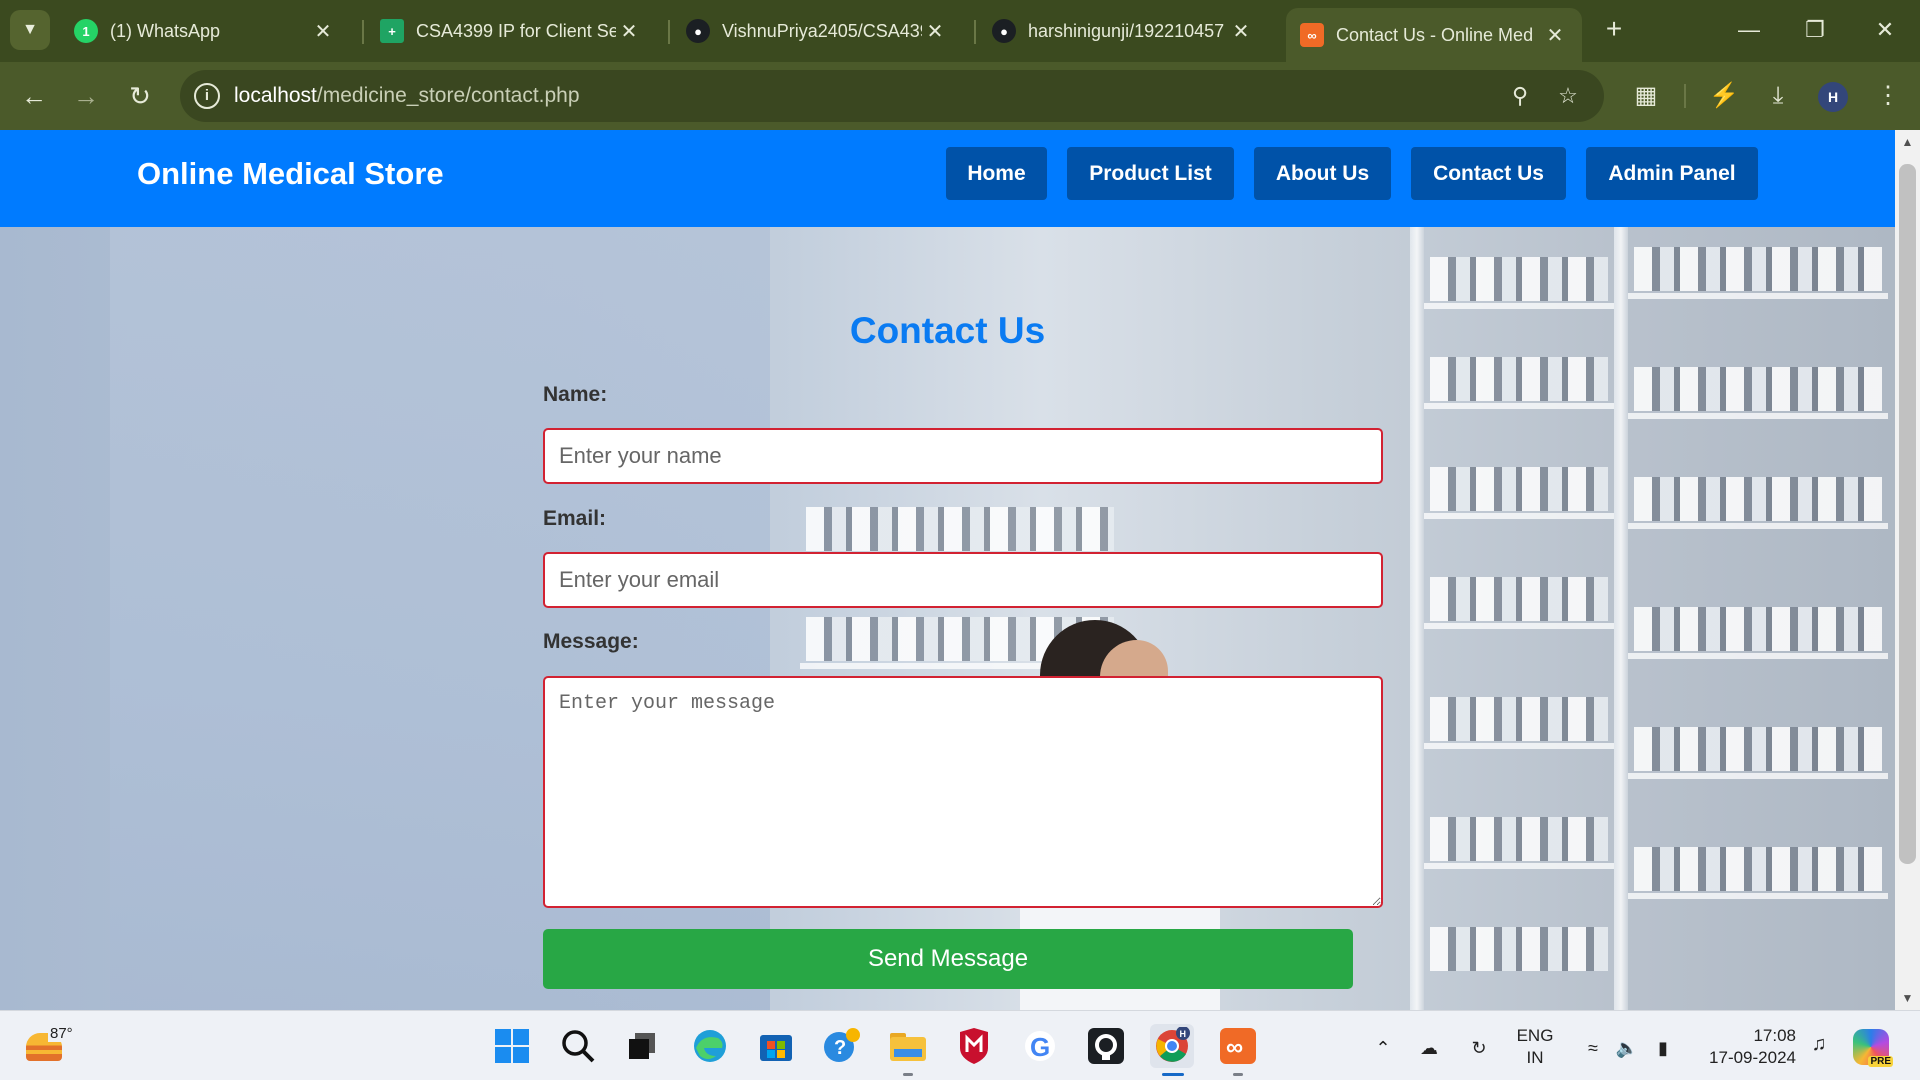 The width and height of the screenshot is (1920, 1080). Describe the element at coordinates (1646, 96) in the screenshot. I see `extensions-icon: ▦` at that location.